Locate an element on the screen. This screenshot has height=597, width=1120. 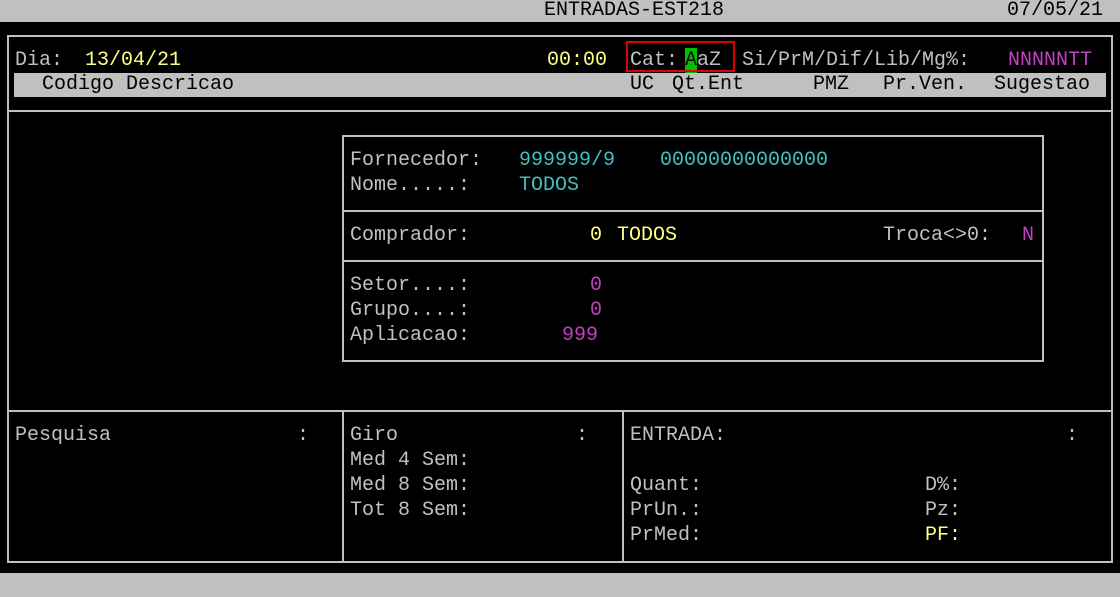
troca-field: N is located at coordinates (1028, 235).